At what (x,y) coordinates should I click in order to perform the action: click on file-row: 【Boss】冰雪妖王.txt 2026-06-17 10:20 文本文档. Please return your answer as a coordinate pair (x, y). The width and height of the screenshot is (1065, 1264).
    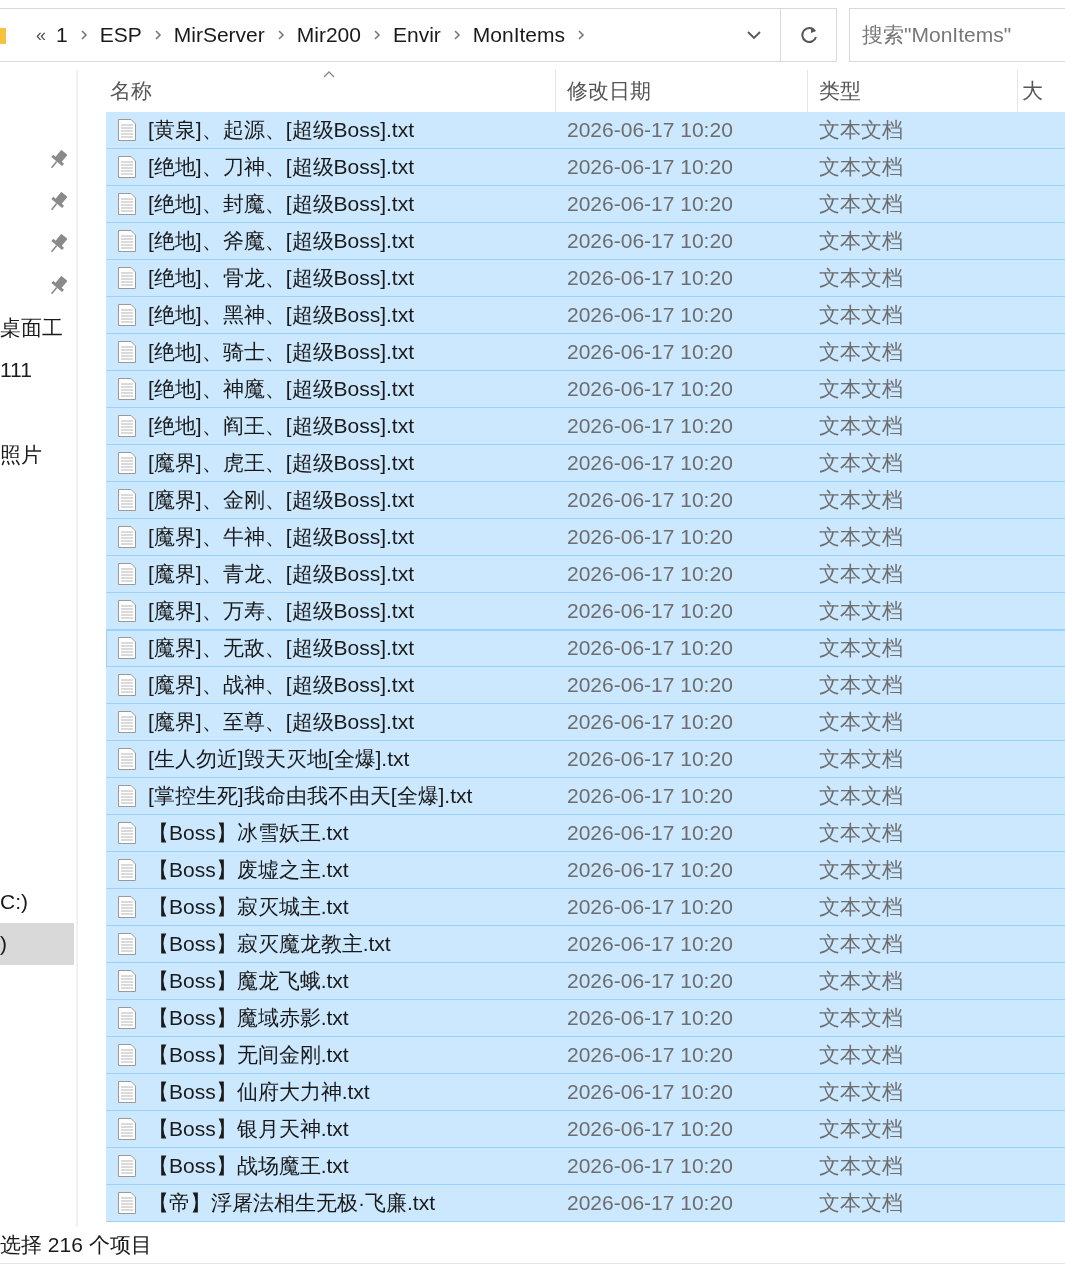
    Looking at the image, I should click on (585, 833).